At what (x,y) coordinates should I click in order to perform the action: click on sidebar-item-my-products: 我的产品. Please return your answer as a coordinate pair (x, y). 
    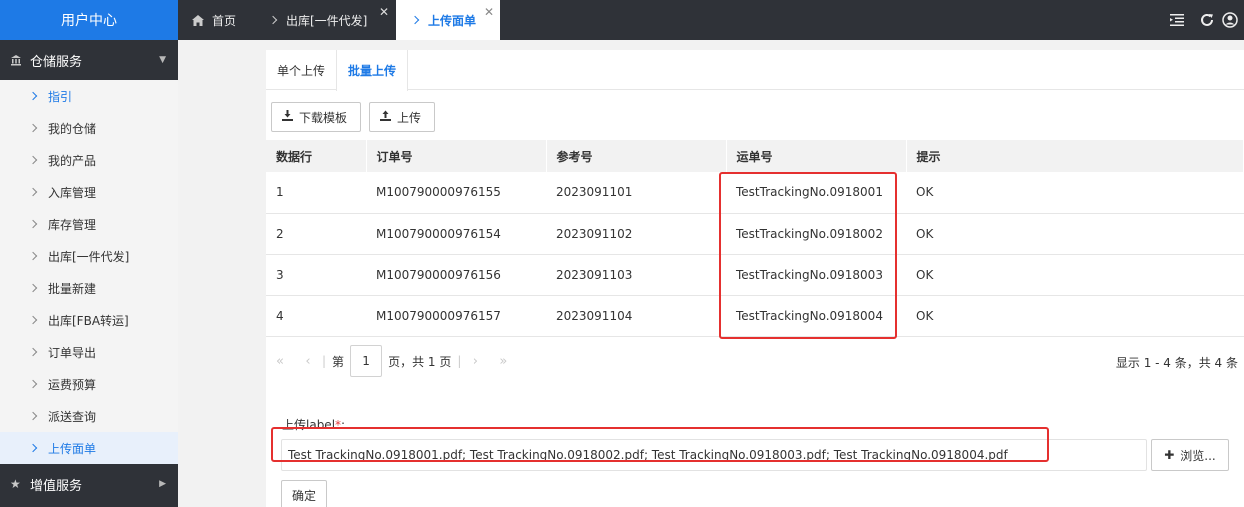
    Looking at the image, I should click on (89, 160).